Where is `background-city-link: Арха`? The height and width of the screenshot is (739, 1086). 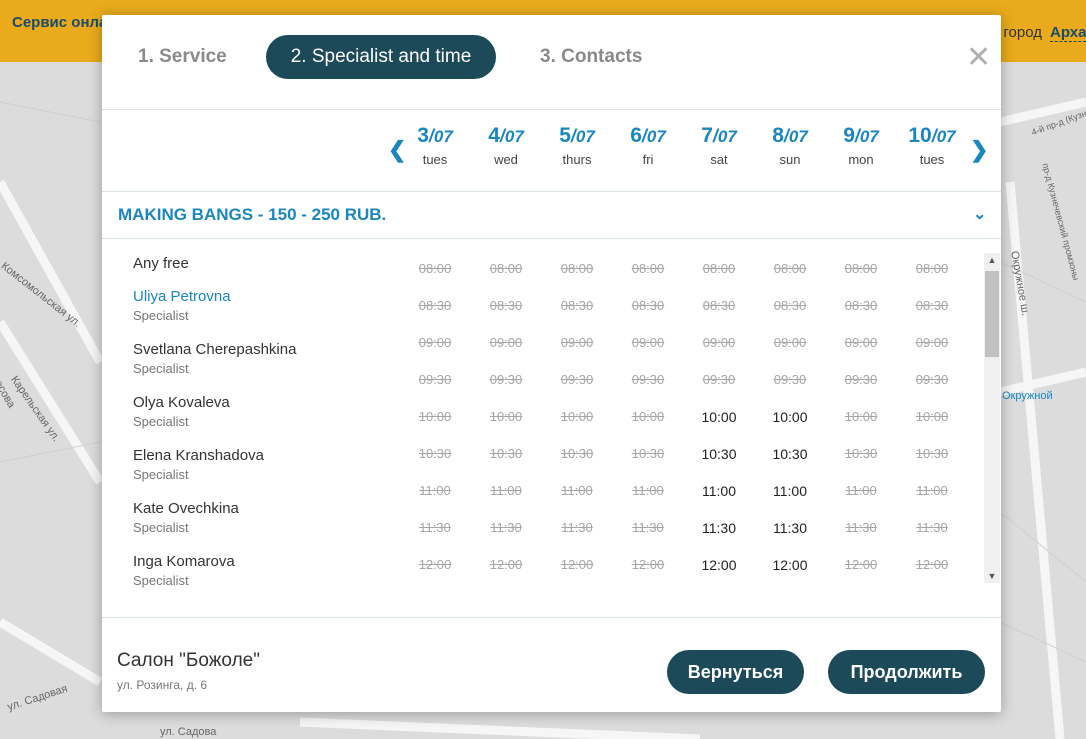 background-city-link: Арха is located at coordinates (1068, 33).